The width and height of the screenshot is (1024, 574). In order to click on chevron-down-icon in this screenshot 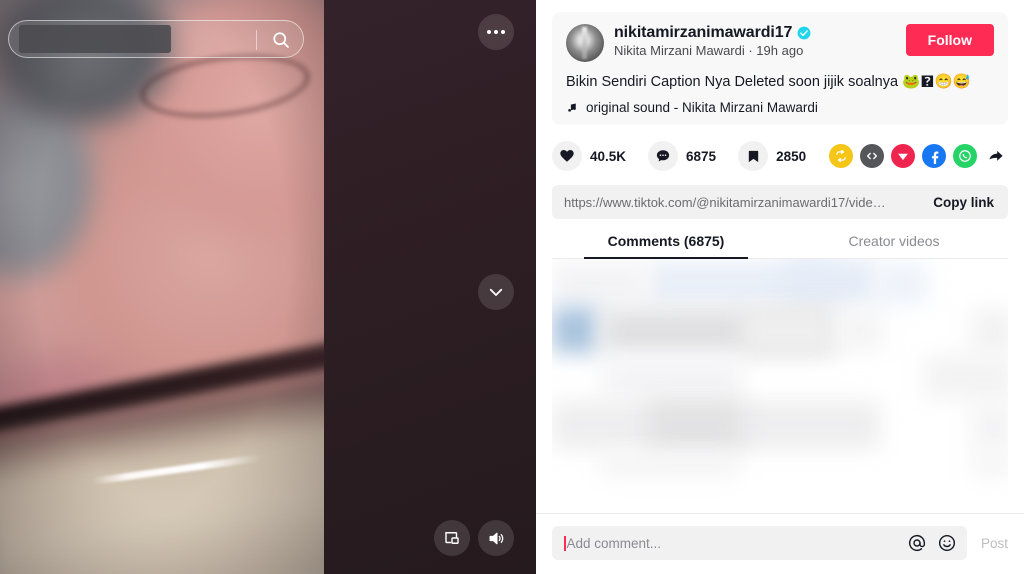, I will do `click(496, 292)`.